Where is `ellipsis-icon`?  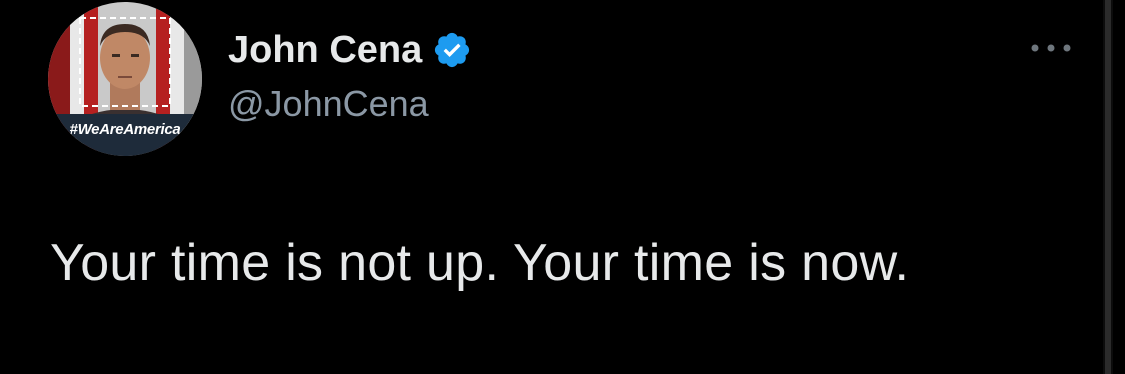 ellipsis-icon is located at coordinates (1051, 48).